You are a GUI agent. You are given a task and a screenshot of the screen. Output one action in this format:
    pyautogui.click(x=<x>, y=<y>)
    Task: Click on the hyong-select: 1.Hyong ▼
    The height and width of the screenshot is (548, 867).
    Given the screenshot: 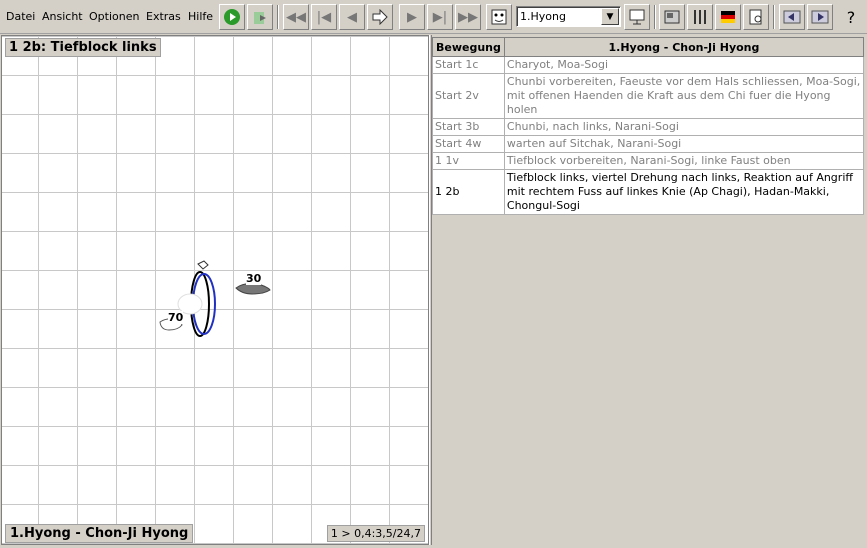 What is the action you would take?
    pyautogui.click(x=568, y=16)
    